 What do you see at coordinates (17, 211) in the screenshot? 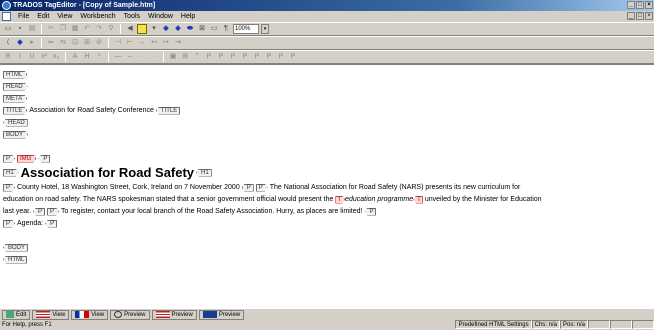
I see `nars-text-4: last year.` at bounding box center [17, 211].